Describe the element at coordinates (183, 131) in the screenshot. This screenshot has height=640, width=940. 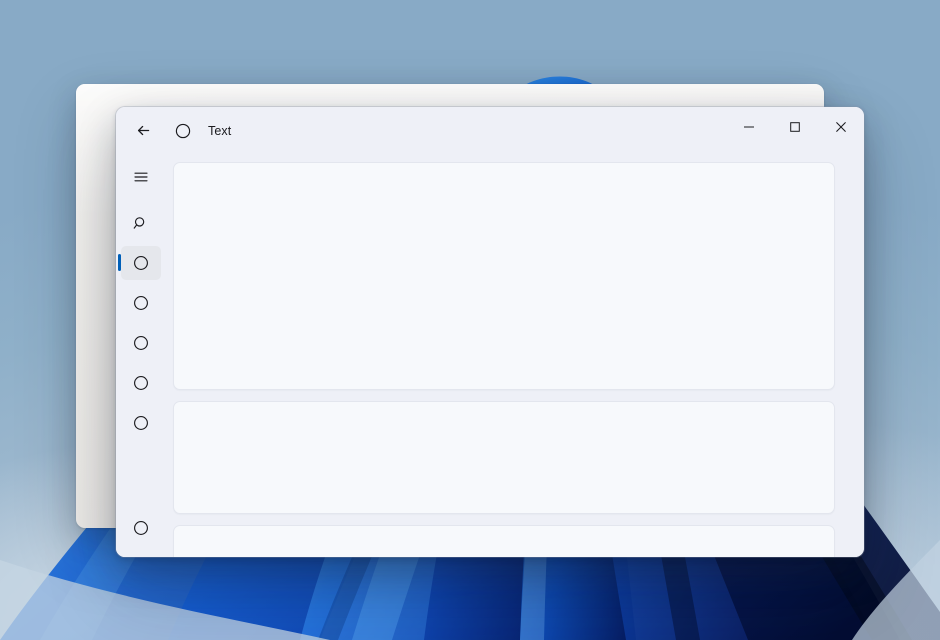
I see `app-icon` at that location.